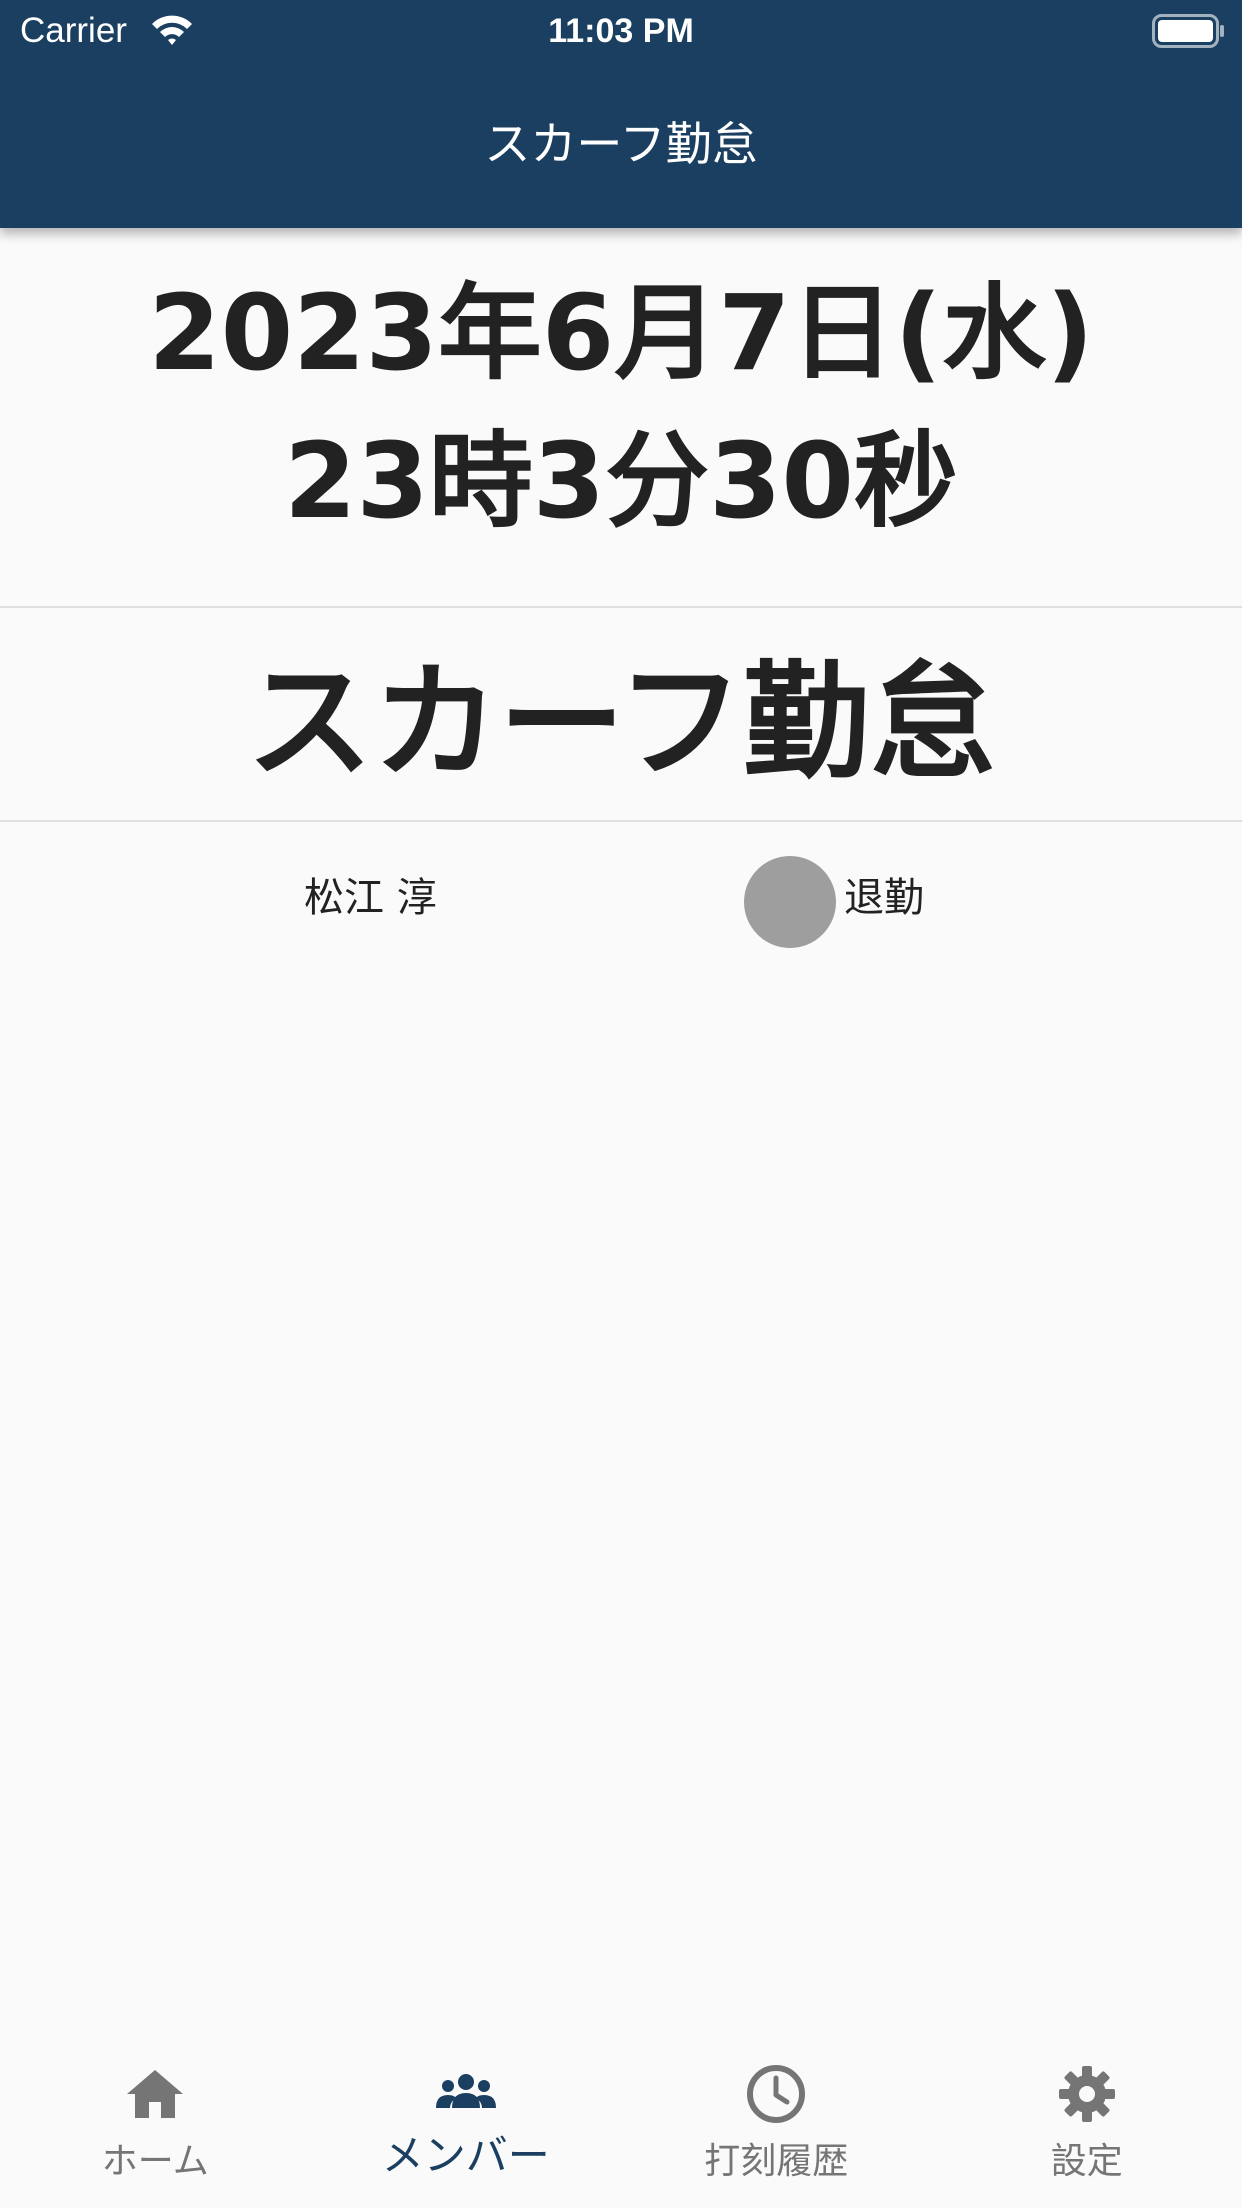 Image resolution: width=1242 pixels, height=2208 pixels. Describe the element at coordinates (155, 2094) in the screenshot. I see `home-icon` at that location.